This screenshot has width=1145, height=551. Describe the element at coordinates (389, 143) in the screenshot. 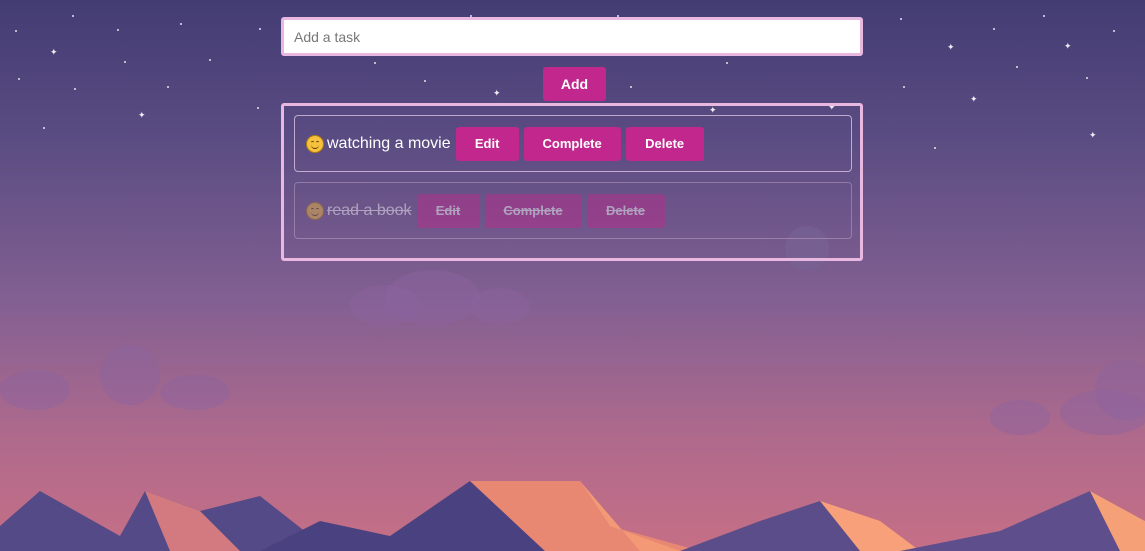

I see `task-text: watching a movie` at that location.